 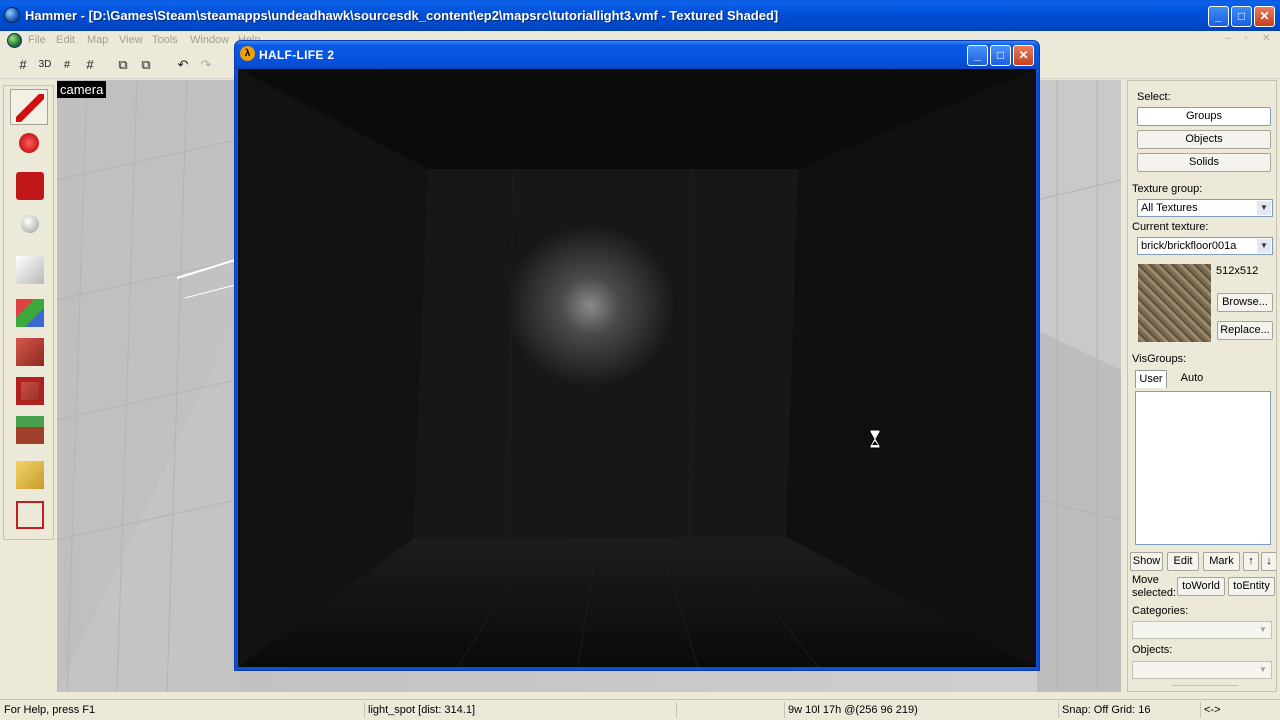 What do you see at coordinates (1268, 38) in the screenshot?
I see `child-close-icon: ✕` at bounding box center [1268, 38].